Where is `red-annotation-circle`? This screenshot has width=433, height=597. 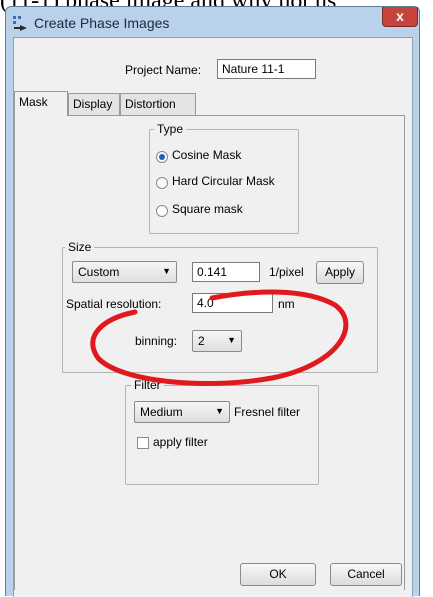 red-annotation-circle is located at coordinates (219, 337).